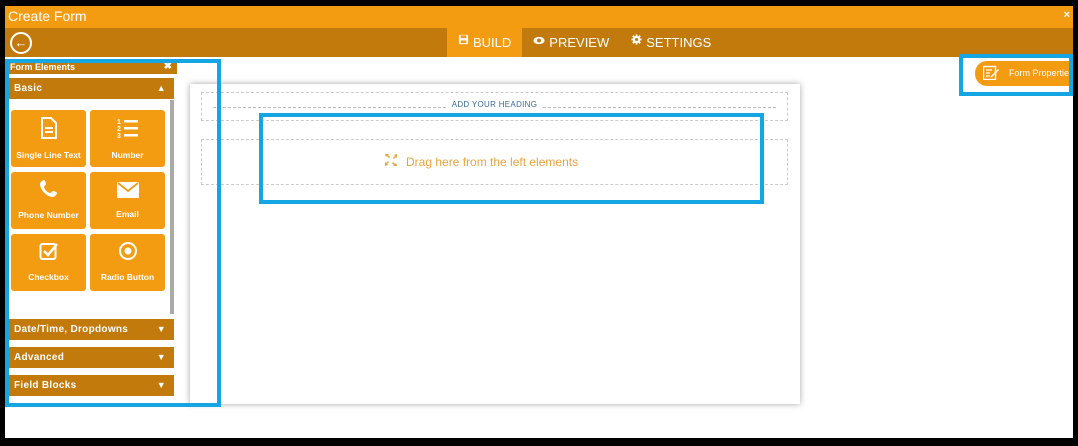 The height and width of the screenshot is (446, 1078). What do you see at coordinates (39, 357) in the screenshot?
I see `section-label: Advanced` at bounding box center [39, 357].